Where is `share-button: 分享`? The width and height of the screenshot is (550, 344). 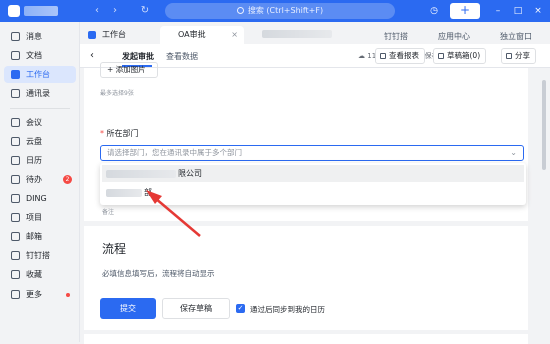 share-button: 分享 is located at coordinates (518, 56).